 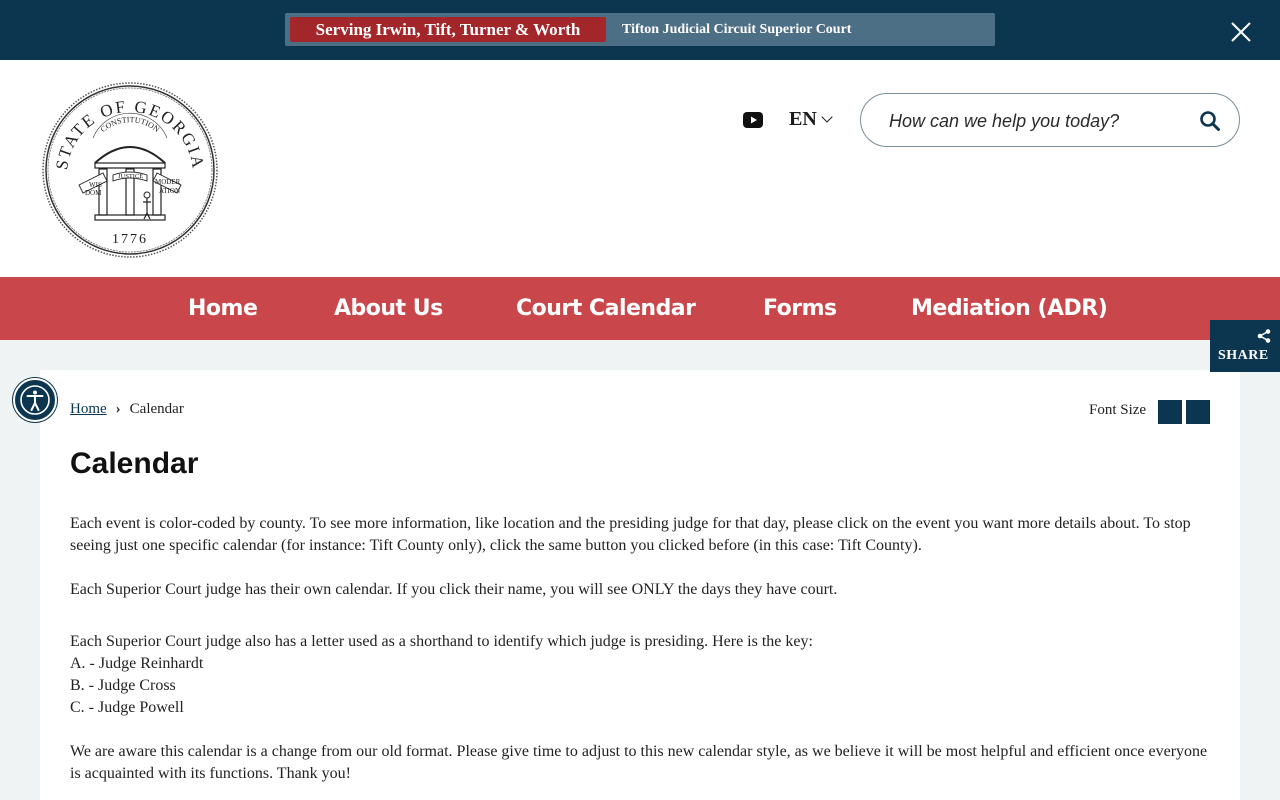 I want to click on font-size-label: Font Size, so click(x=1118, y=410).